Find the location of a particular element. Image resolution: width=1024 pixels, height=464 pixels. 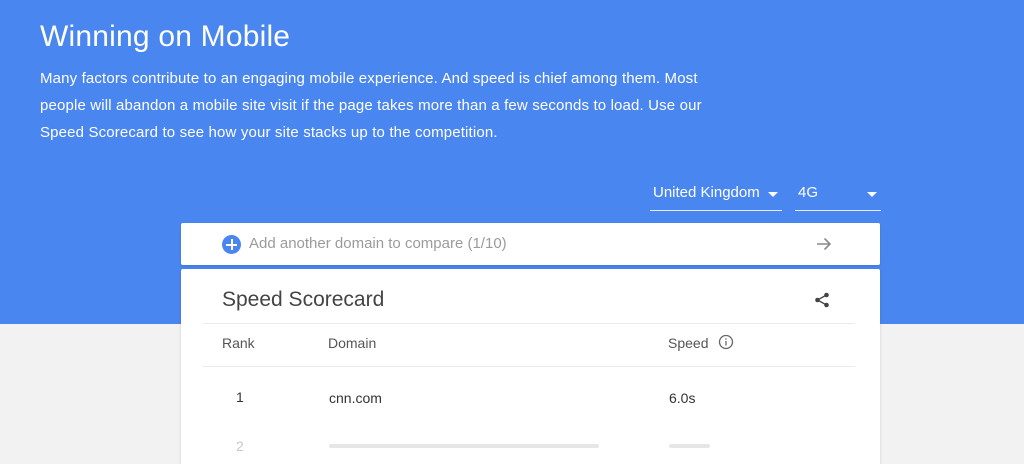

row-rank: 1 is located at coordinates (240, 397).